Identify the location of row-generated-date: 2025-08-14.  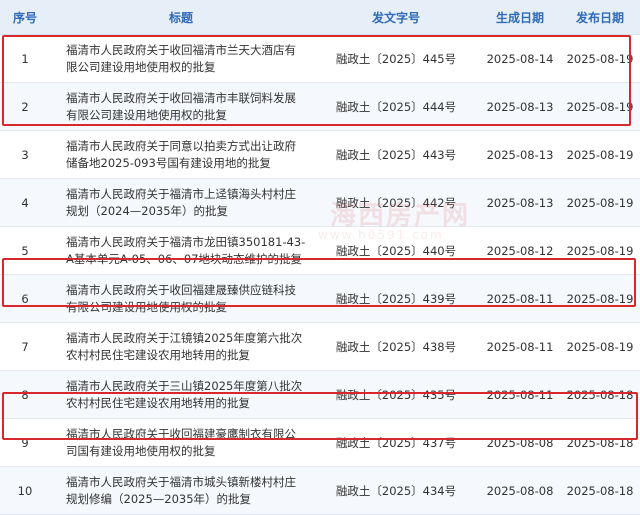
(520, 58).